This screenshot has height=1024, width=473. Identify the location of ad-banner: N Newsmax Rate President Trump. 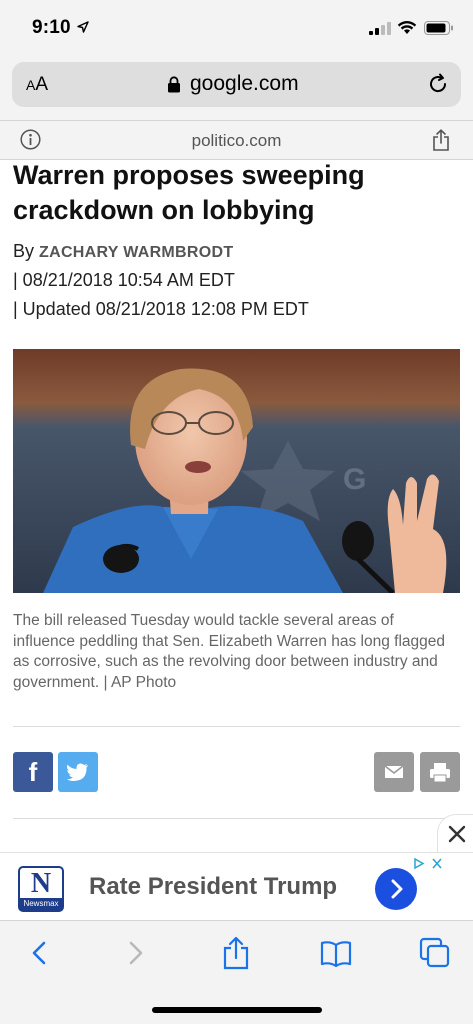
(236, 886).